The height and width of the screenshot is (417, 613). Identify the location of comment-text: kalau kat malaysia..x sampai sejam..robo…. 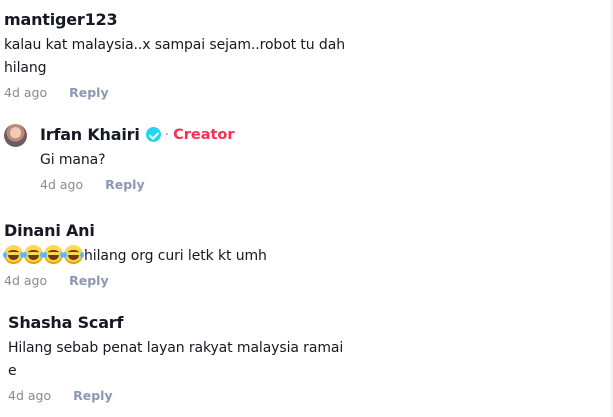
(174, 45).